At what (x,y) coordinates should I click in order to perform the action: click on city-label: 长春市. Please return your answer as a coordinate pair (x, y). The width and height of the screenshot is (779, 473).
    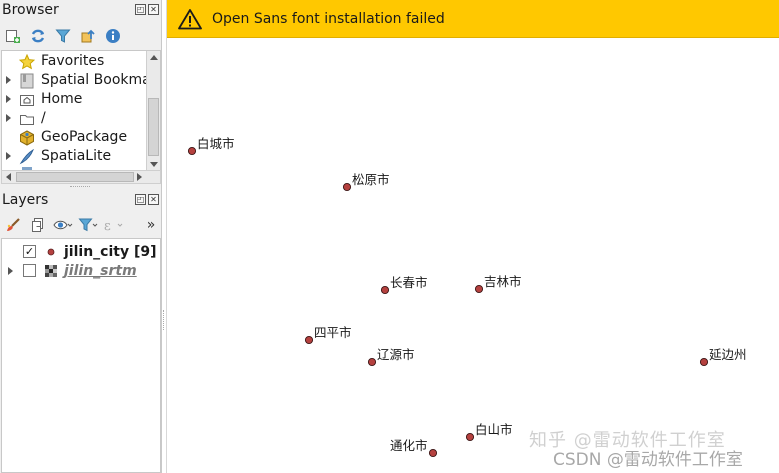
    Looking at the image, I should click on (409, 282).